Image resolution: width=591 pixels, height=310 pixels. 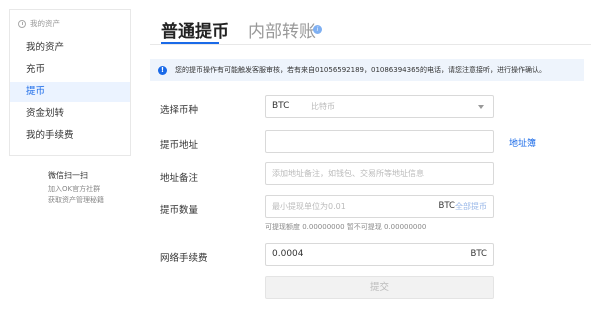 I want to click on sidebar-header: 我的资产, so click(x=39, y=23).